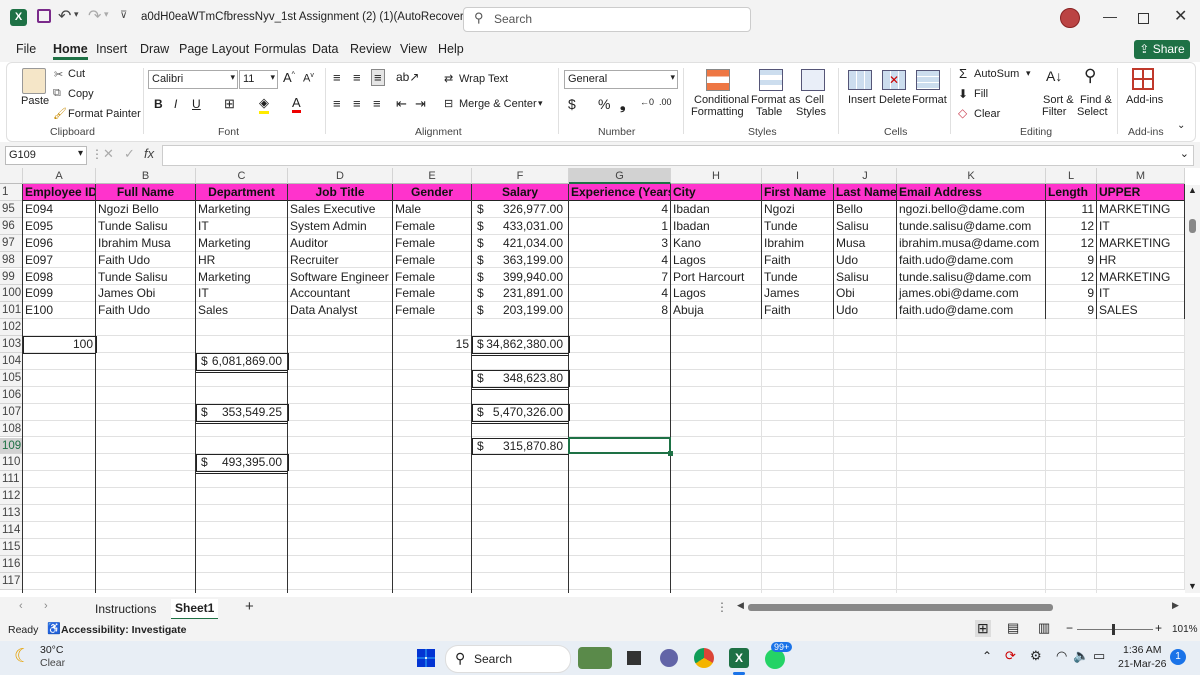 This screenshot has height=675, width=1200. I want to click on header-cell: Gender, so click(432, 192).